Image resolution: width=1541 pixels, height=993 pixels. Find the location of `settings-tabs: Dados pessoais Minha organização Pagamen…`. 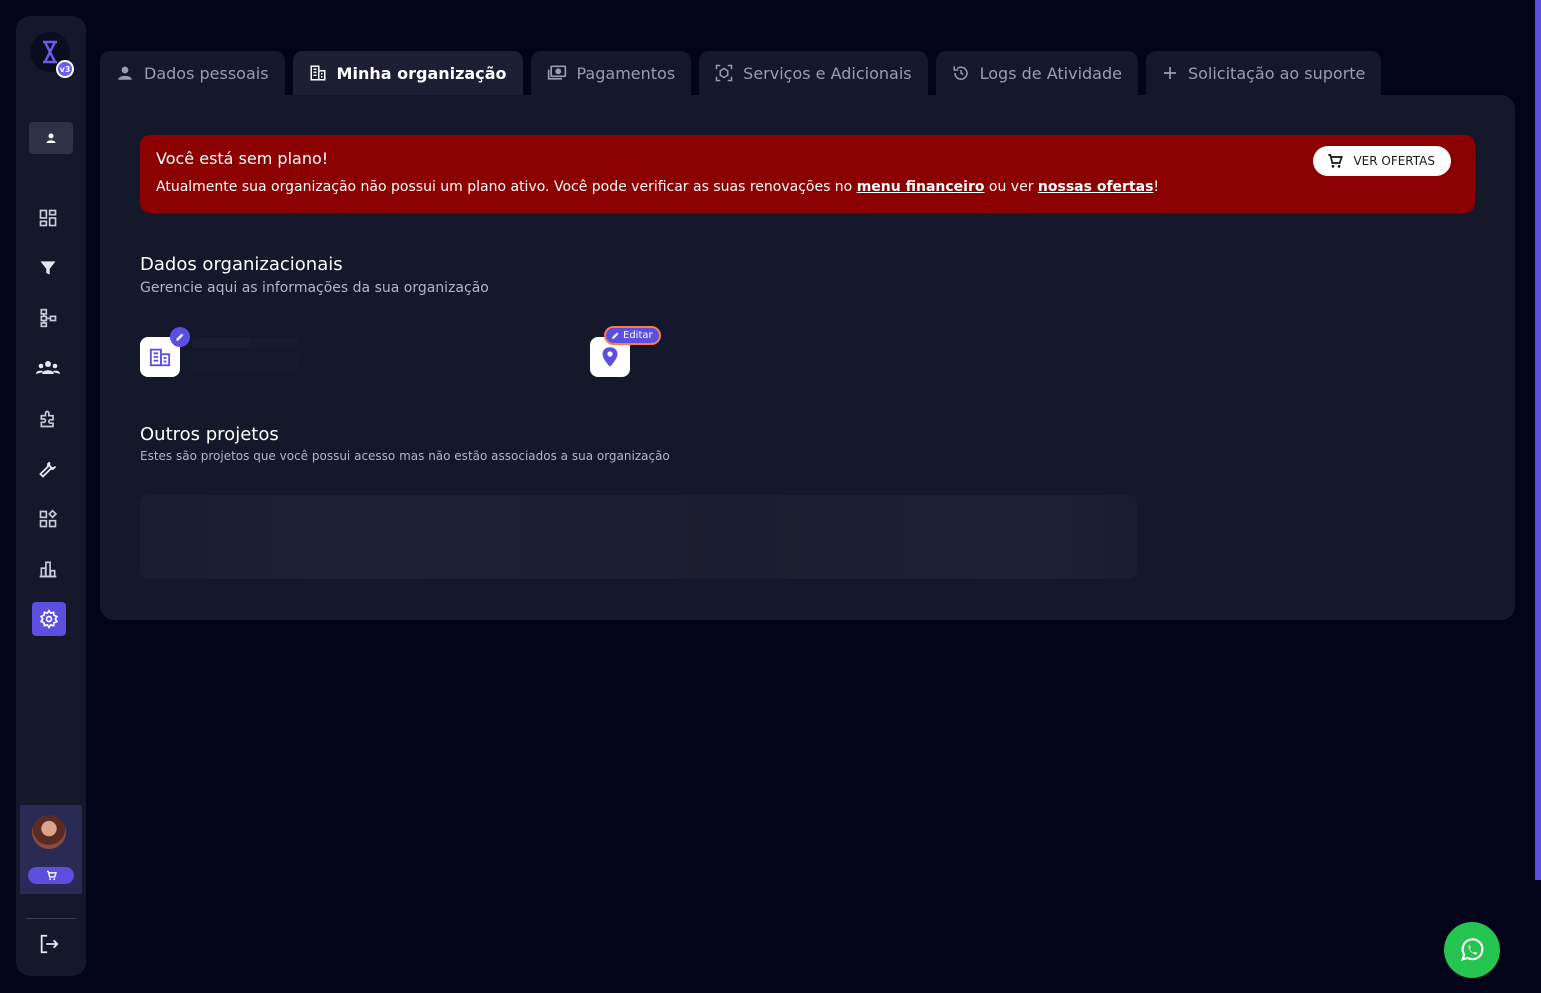

settings-tabs: Dados pessoais Minha organização Pagamen… is located at coordinates (741, 73).